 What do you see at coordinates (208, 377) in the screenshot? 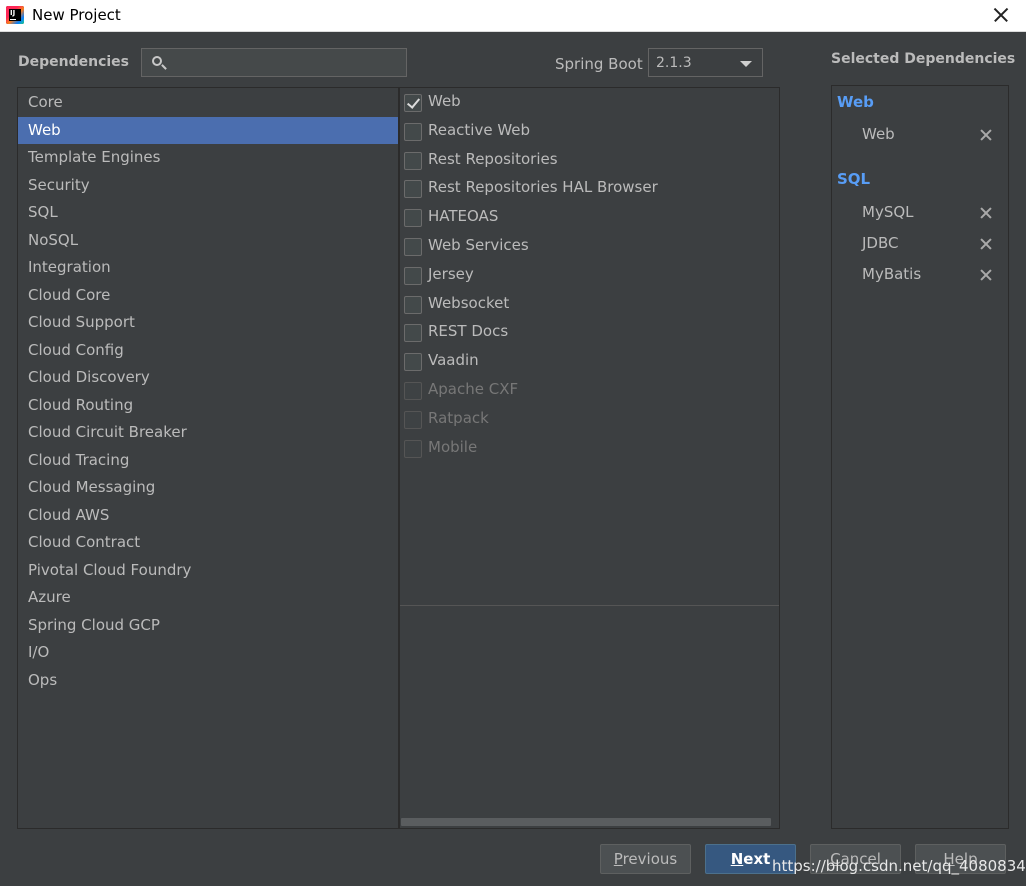
I see `category-item: Cloud Discovery` at bounding box center [208, 377].